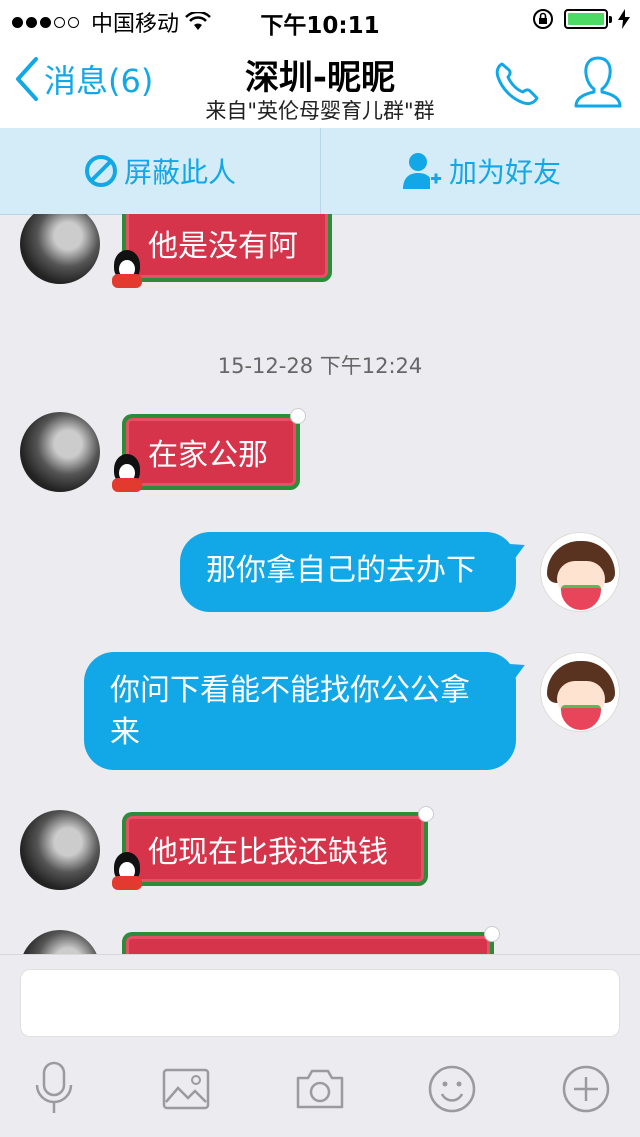 This screenshot has width=640, height=1137. I want to click on message-input, so click(320, 1003).